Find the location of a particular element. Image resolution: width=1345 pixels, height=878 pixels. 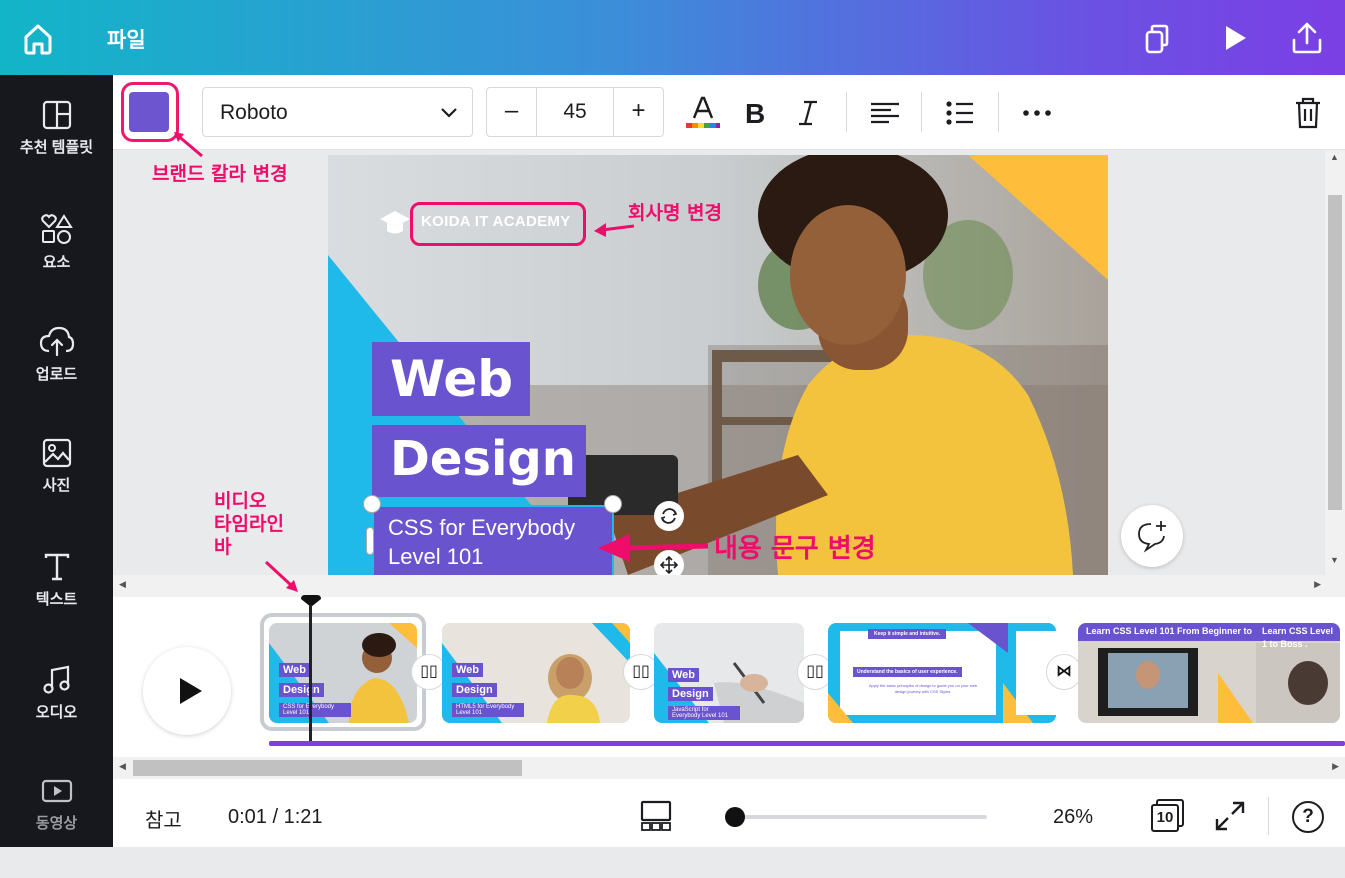

title-line-1-box: Web is located at coordinates (451, 379).